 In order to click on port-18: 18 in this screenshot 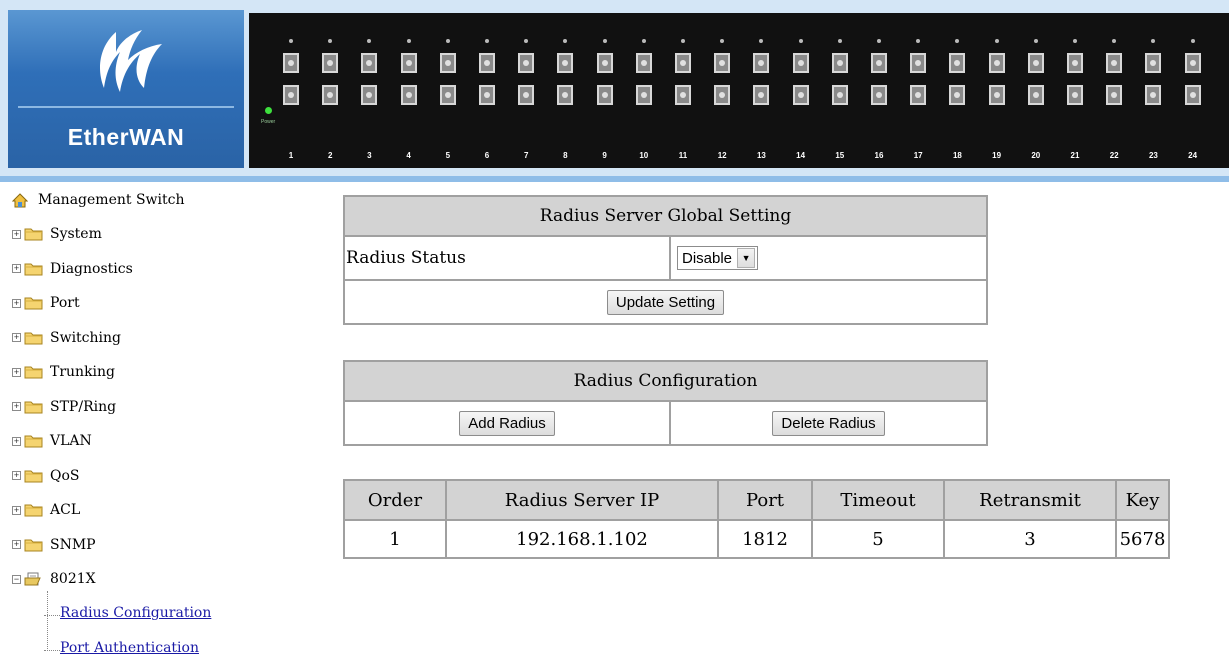, I will do `click(957, 98)`.